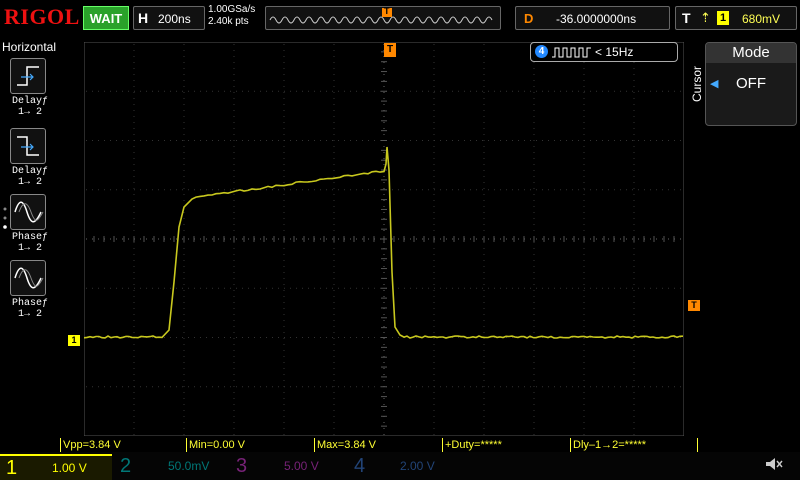 Image resolution: width=800 pixels, height=480 pixels. I want to click on timebase-box: H 200ns, so click(169, 18).